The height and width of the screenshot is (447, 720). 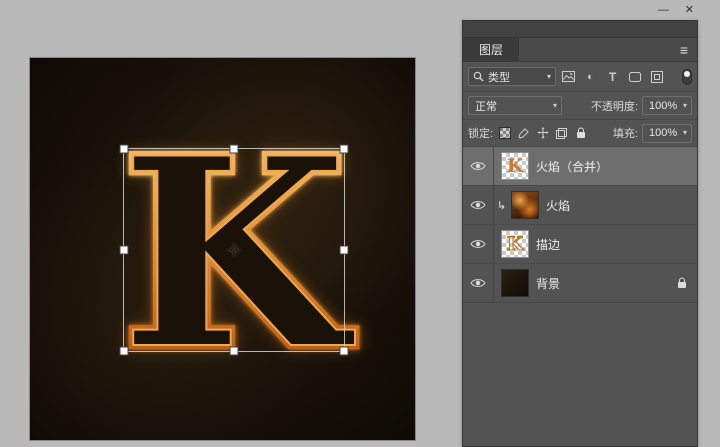 What do you see at coordinates (499, 77) in the screenshot?
I see `filter-kind-label: 类型` at bounding box center [499, 77].